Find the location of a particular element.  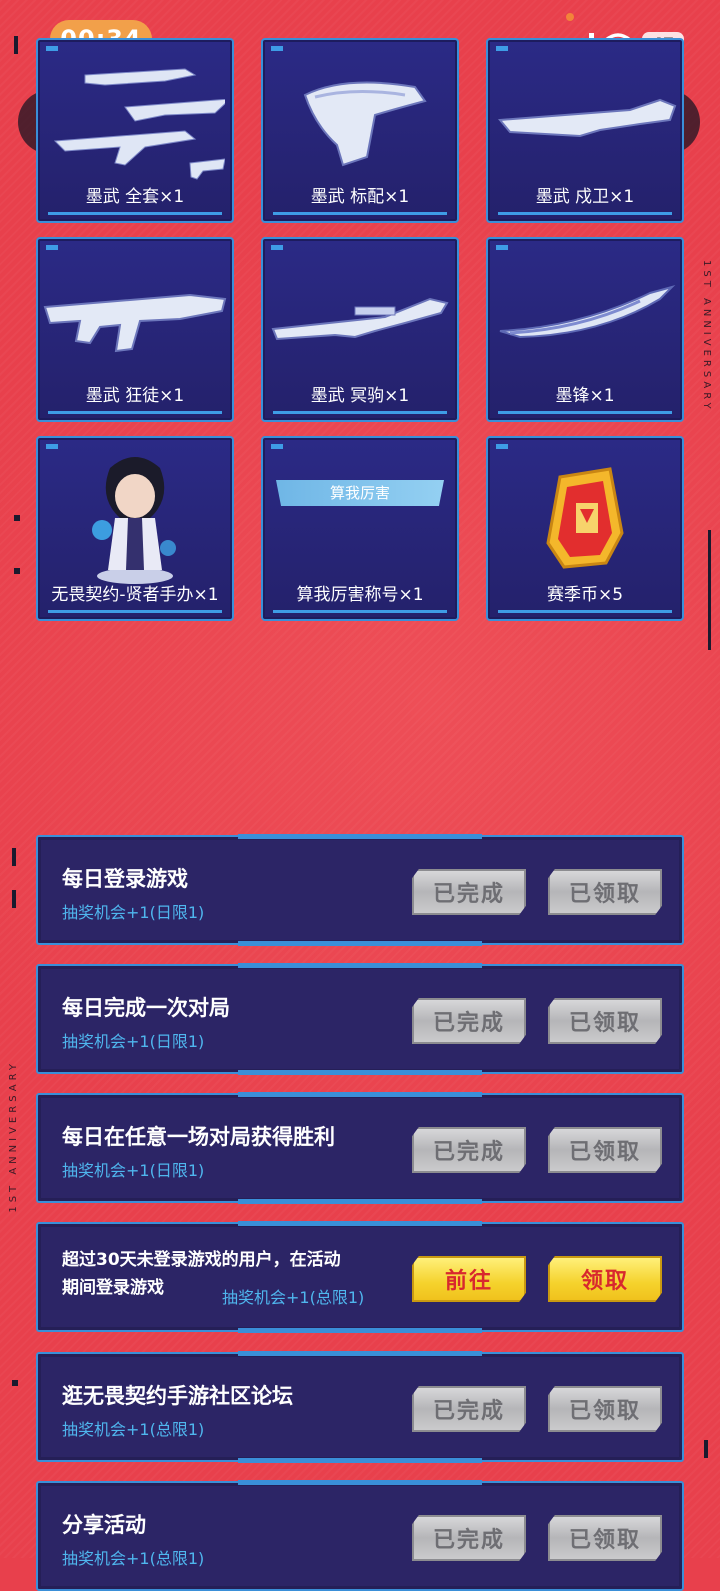

reward-label: 赛季币×5 is located at coordinates (585, 595).